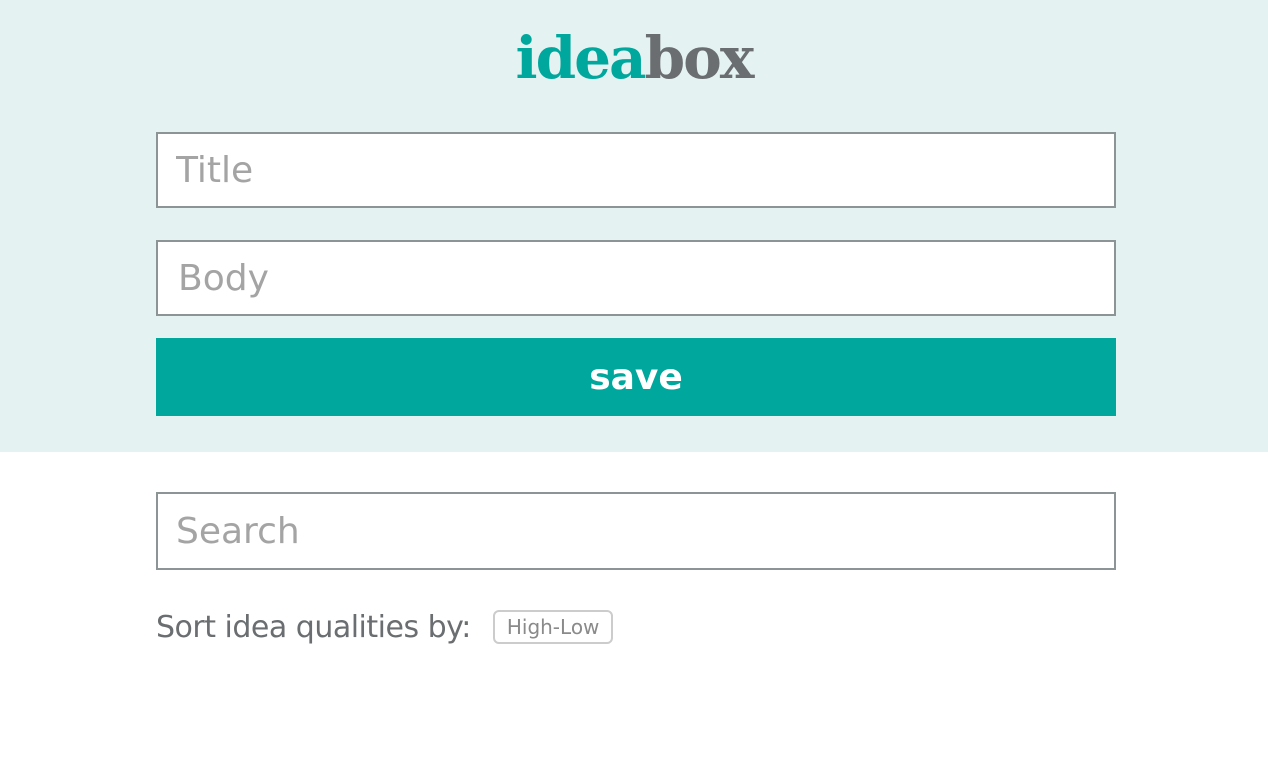 Image resolution: width=1268 pixels, height=784 pixels. Describe the element at coordinates (636, 278) in the screenshot. I see `body-input` at that location.